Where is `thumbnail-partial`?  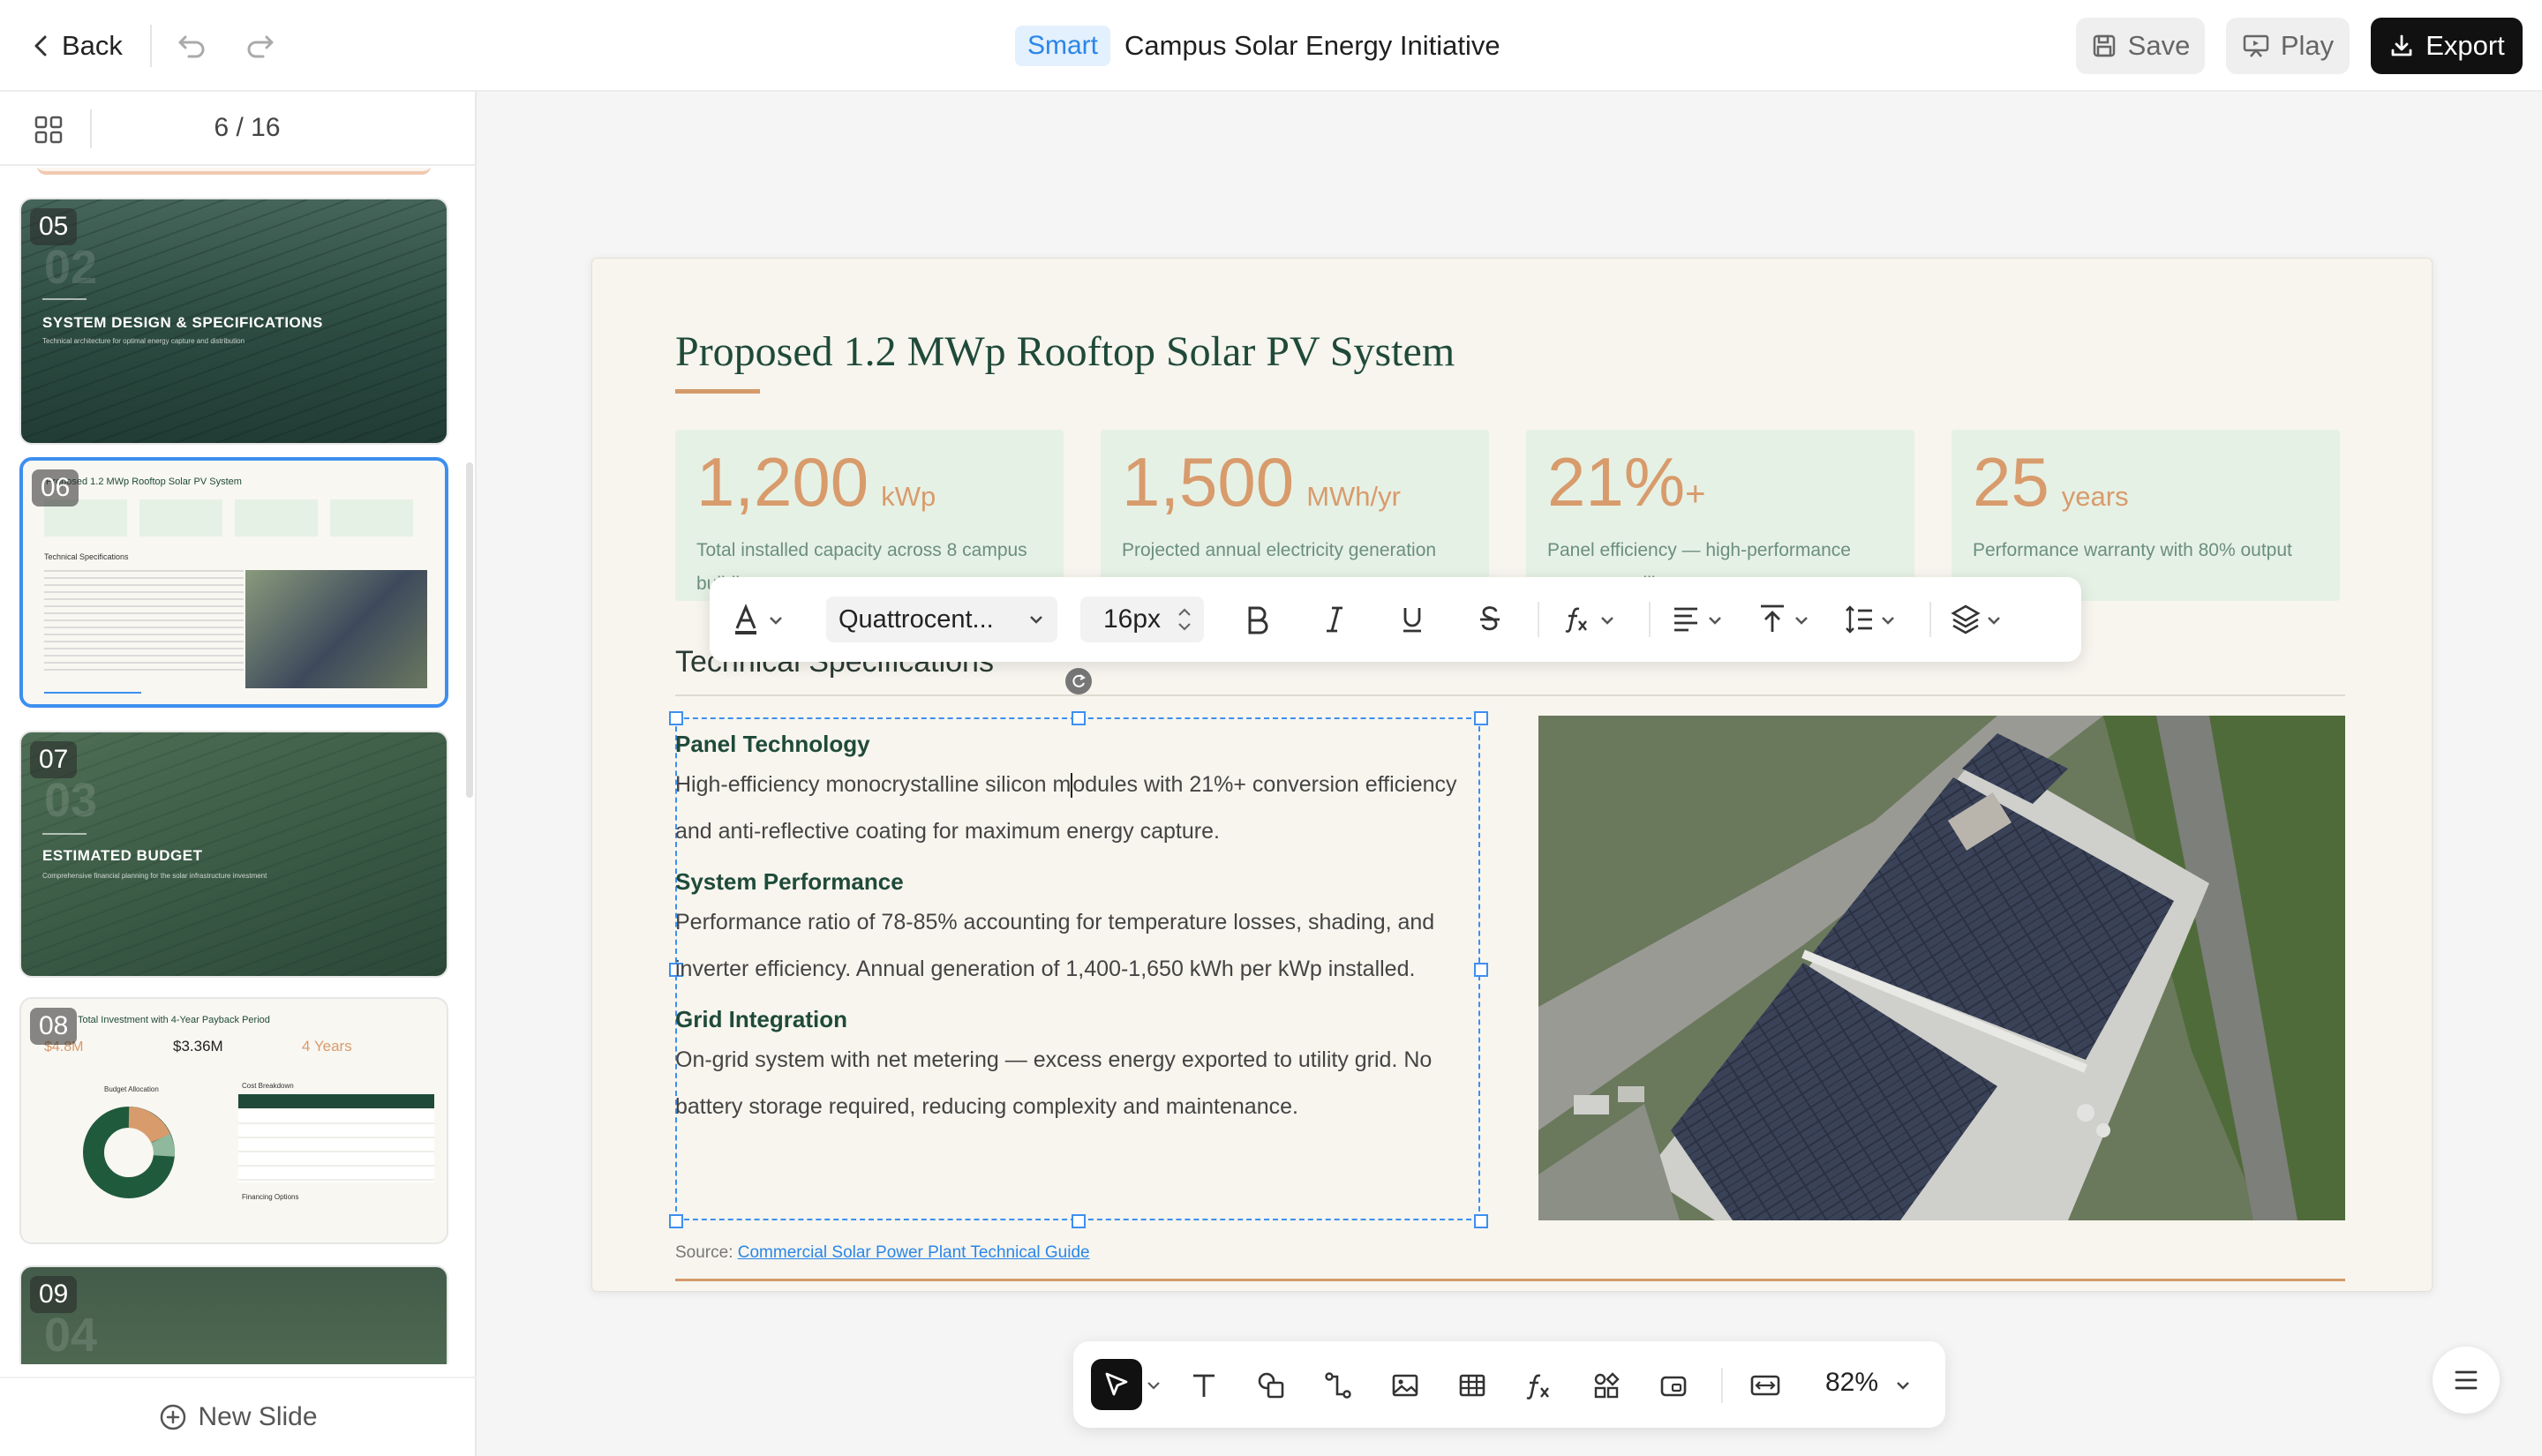
thumbnail-partial is located at coordinates (234, 171).